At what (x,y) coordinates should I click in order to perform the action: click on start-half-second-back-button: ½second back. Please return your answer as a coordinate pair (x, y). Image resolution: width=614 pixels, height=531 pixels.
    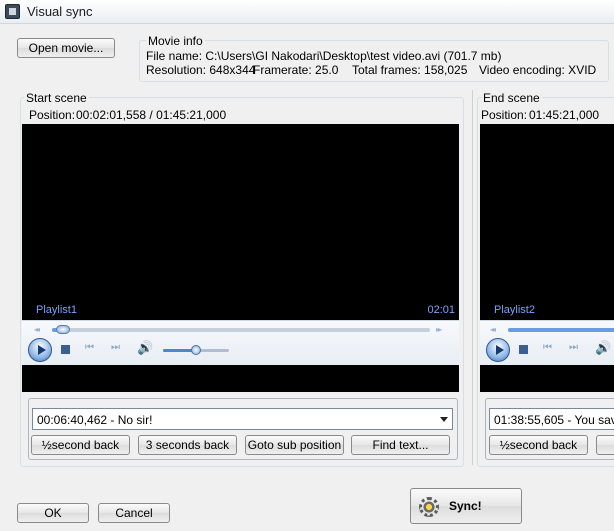
    Looking at the image, I should click on (80, 445).